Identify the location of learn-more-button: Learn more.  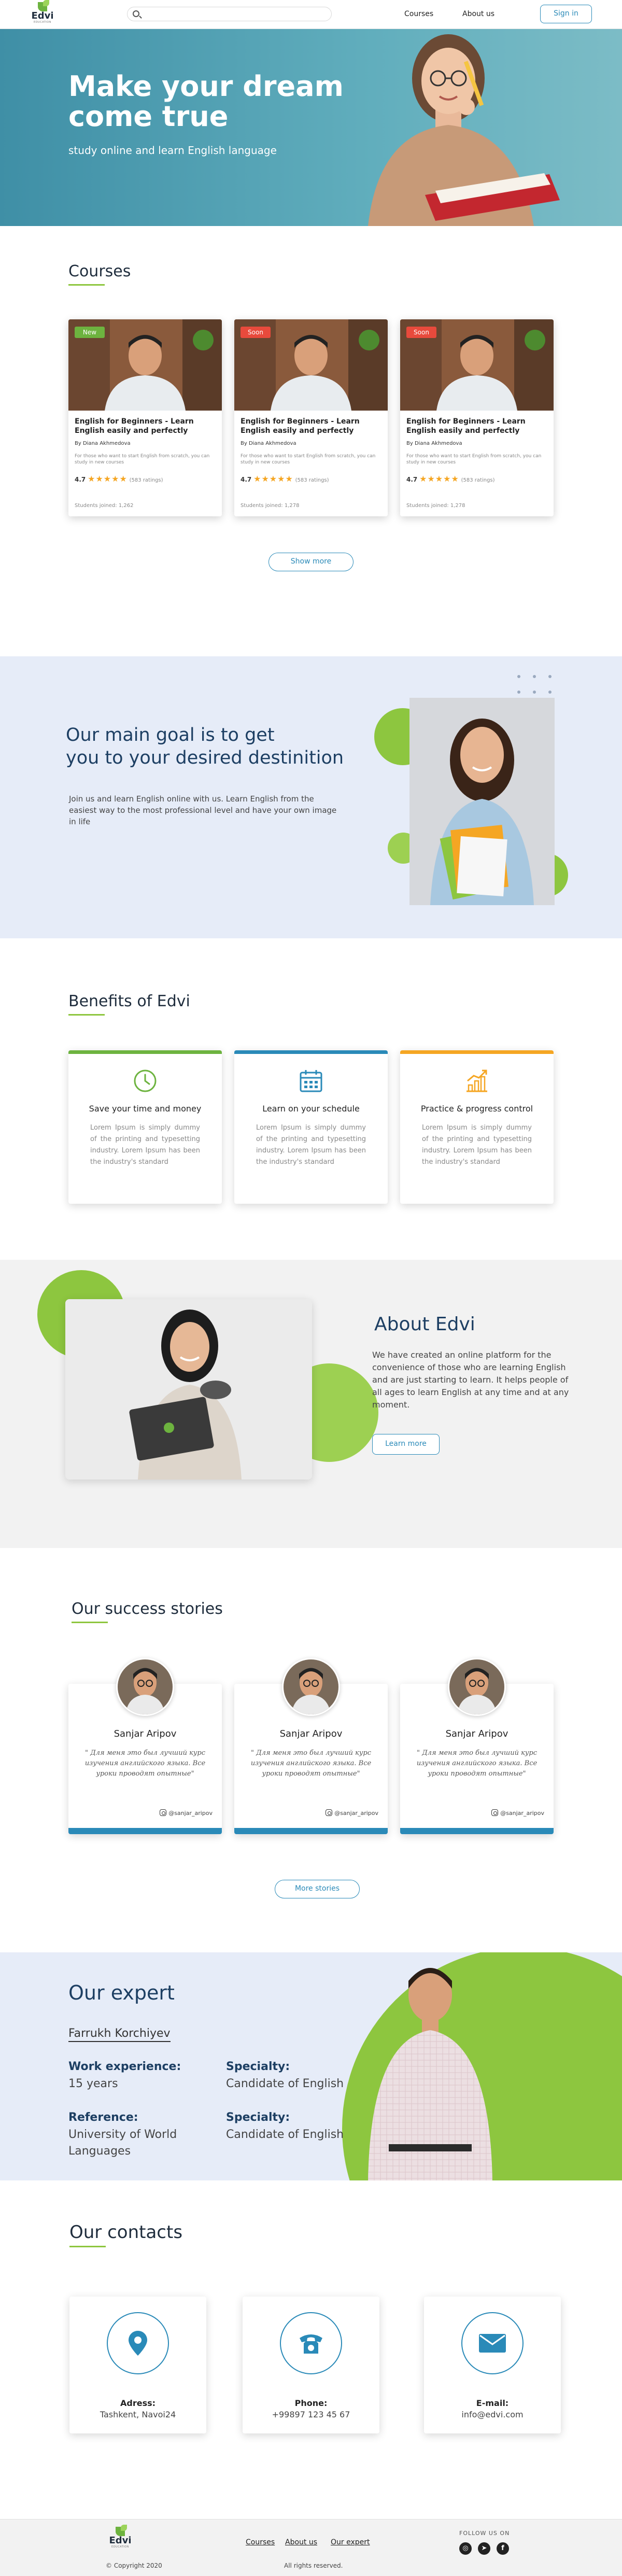
(406, 1444).